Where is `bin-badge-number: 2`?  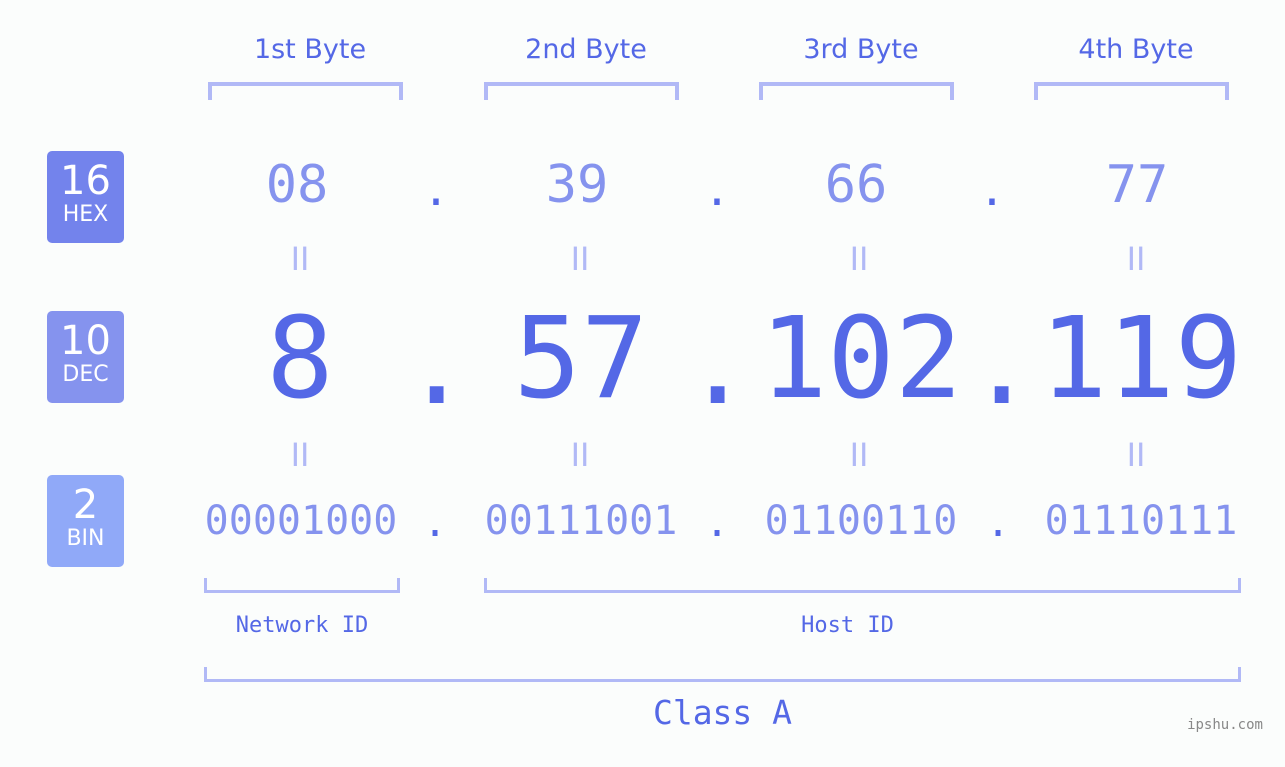
bin-badge-number: 2 is located at coordinates (85, 505).